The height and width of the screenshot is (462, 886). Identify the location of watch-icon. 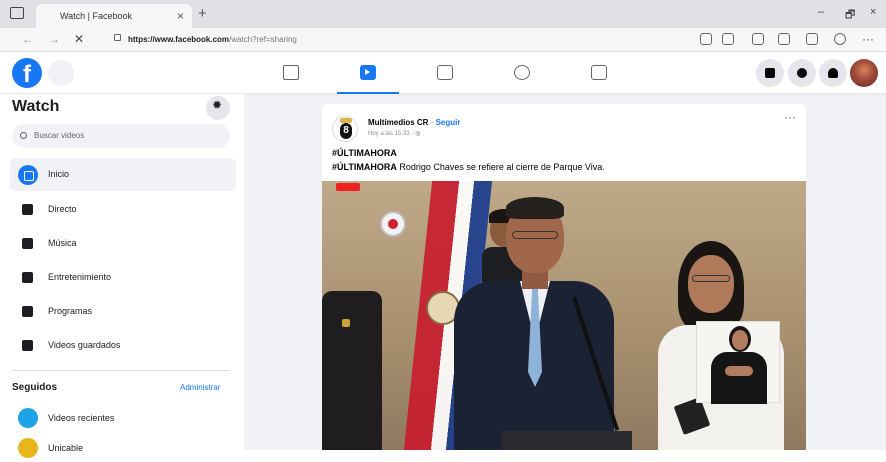
(368, 72).